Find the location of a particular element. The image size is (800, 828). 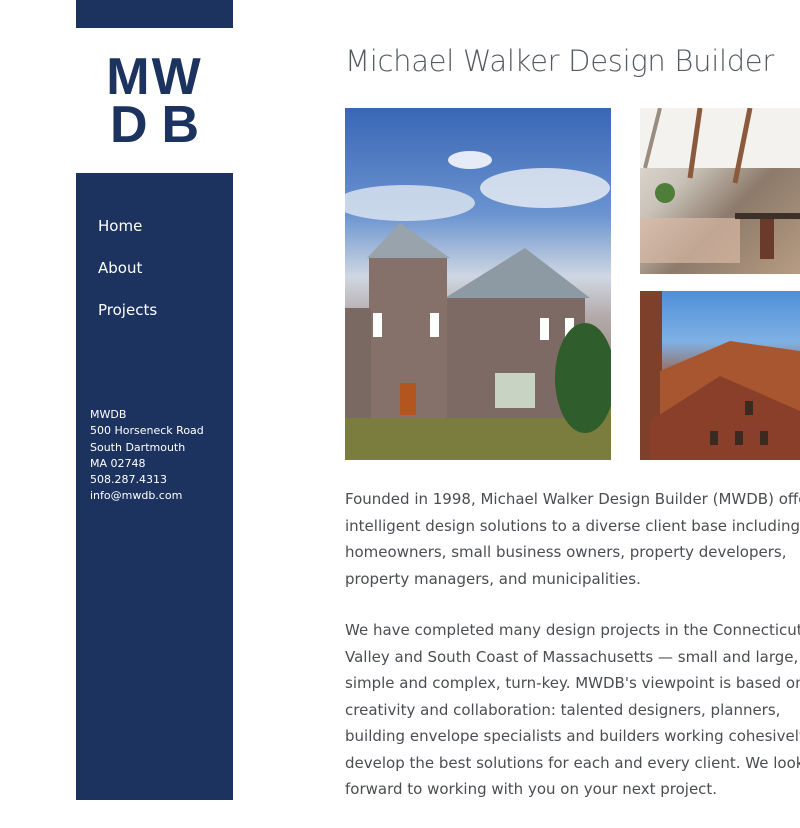

interior-illustration is located at coordinates (720, 185).